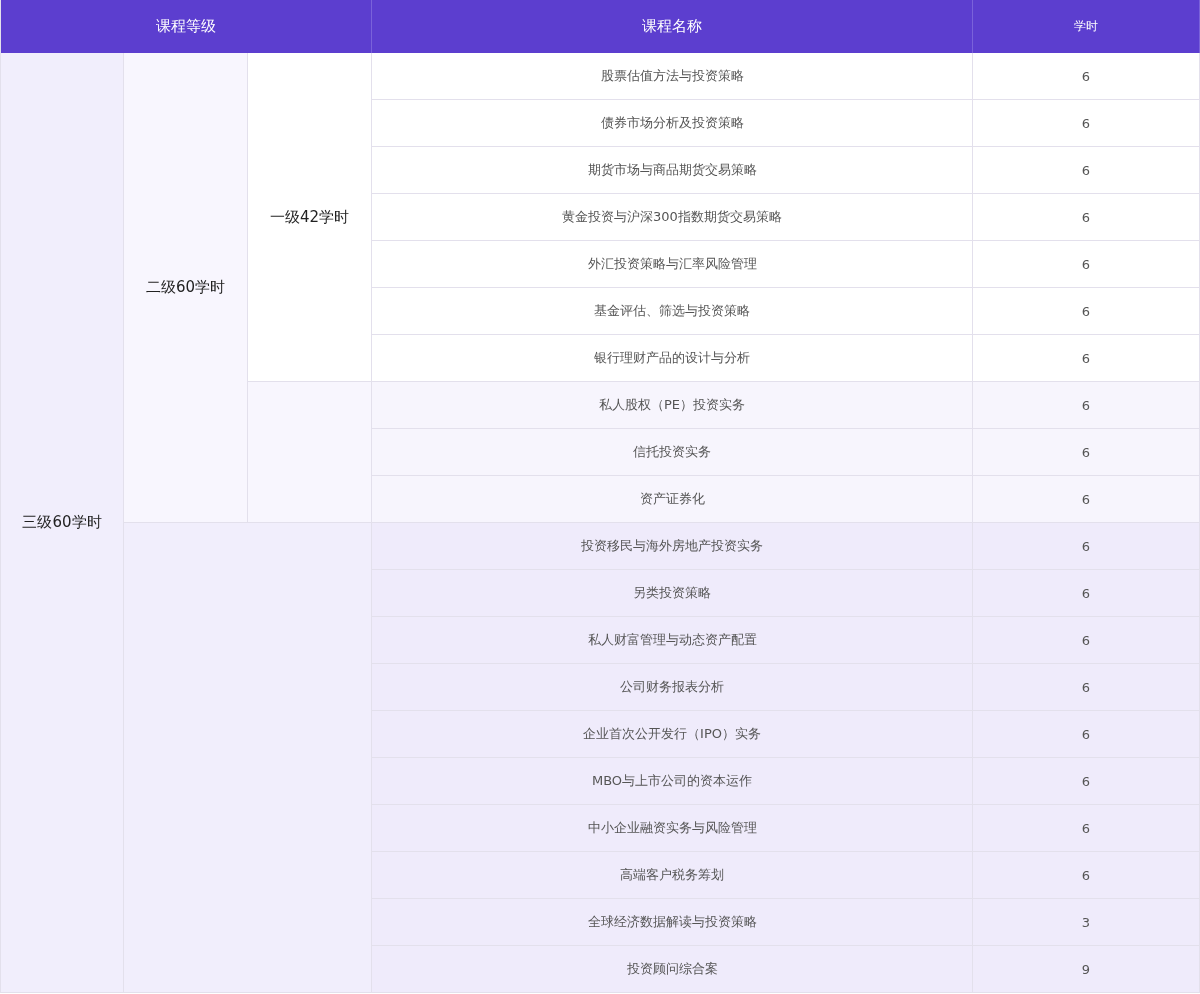  Describe the element at coordinates (1086, 969) in the screenshot. I see `hours-cell: 9` at that location.